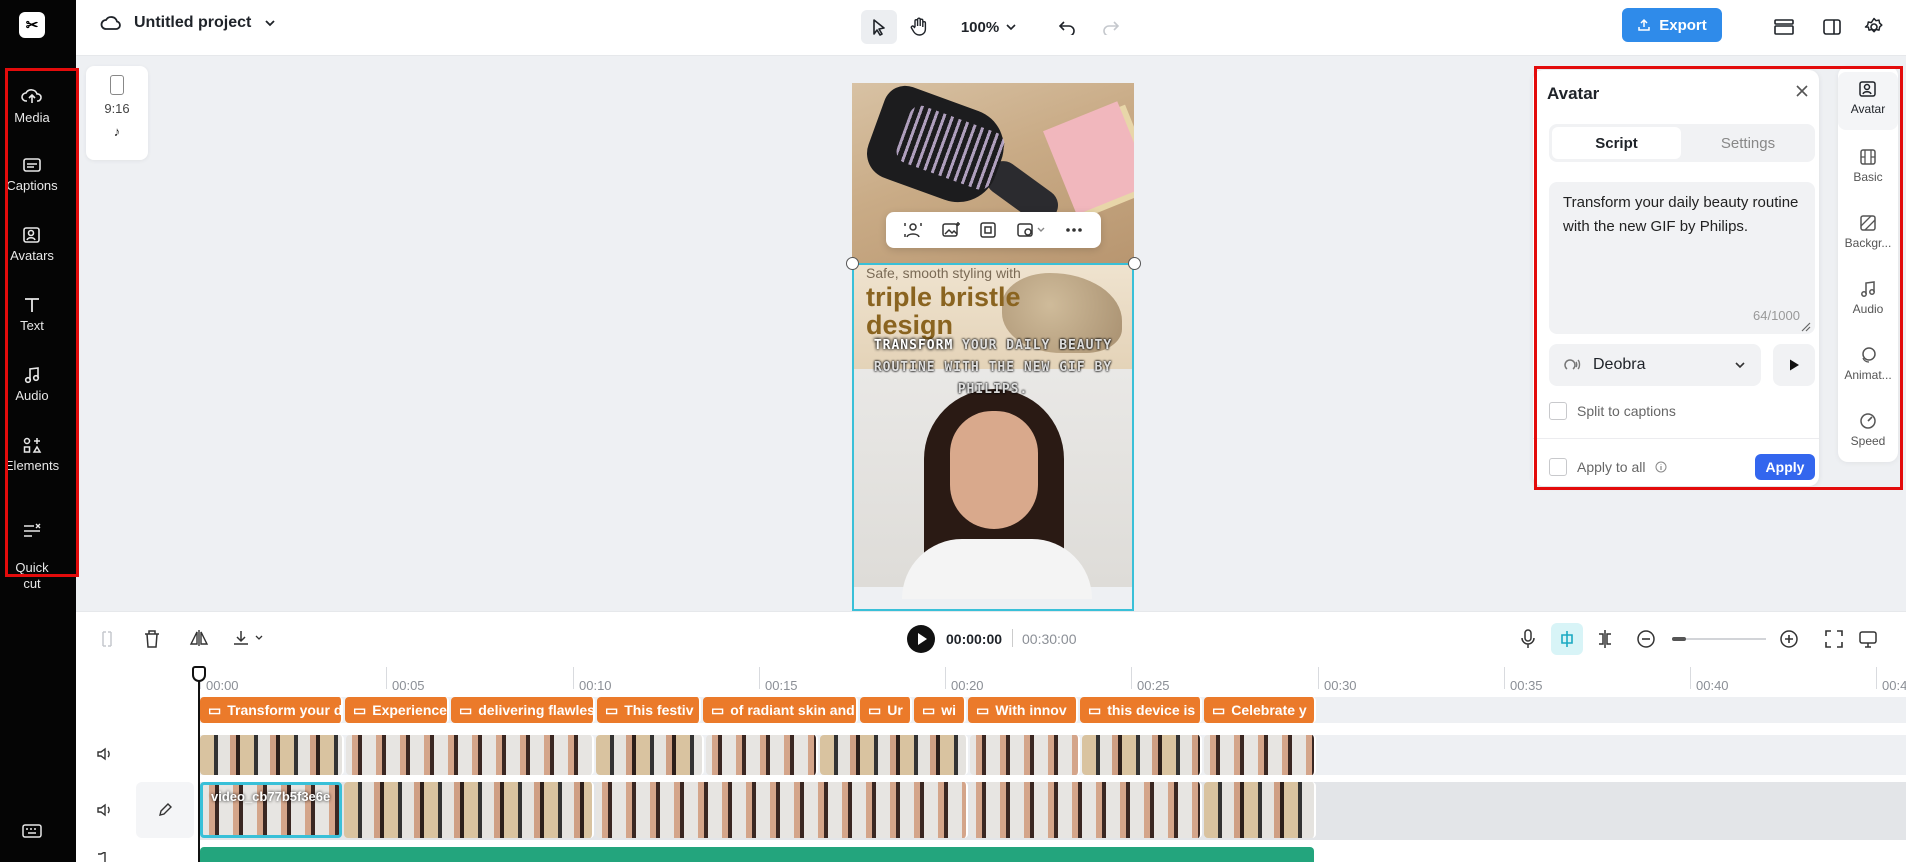 The image size is (1906, 862). What do you see at coordinates (1868, 639) in the screenshot?
I see `preview-mode-icon` at bounding box center [1868, 639].